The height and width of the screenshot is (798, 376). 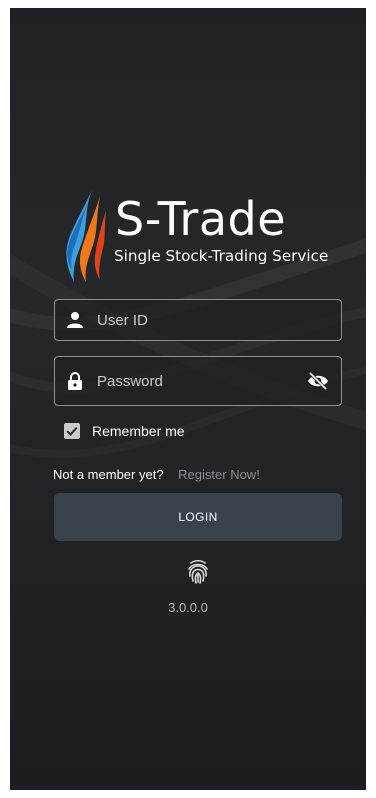 I want to click on login-button: LOGIN, so click(x=198, y=517).